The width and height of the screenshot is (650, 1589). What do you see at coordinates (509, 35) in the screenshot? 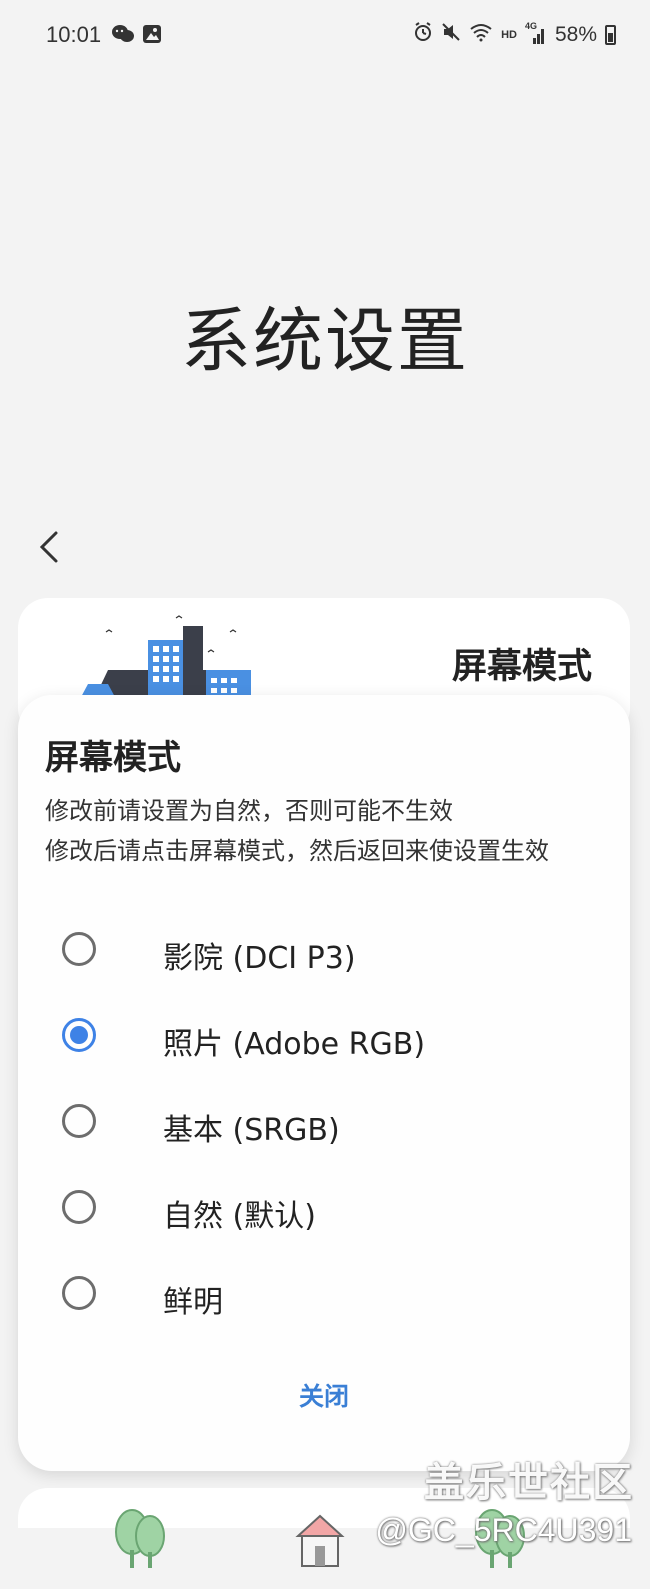
I see `hd-icon: HD` at bounding box center [509, 35].